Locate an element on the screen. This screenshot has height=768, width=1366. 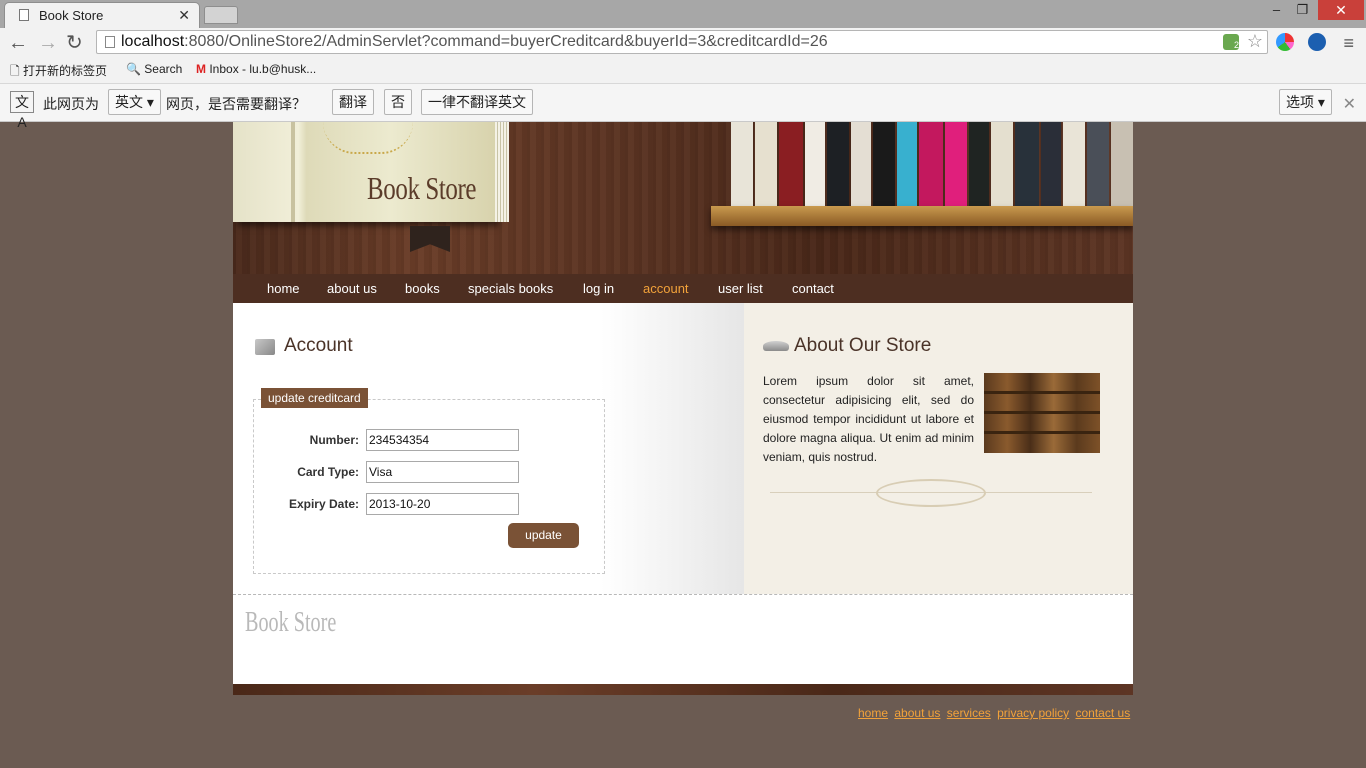
card-type-label: Card Type: is located at coordinates (328, 472).